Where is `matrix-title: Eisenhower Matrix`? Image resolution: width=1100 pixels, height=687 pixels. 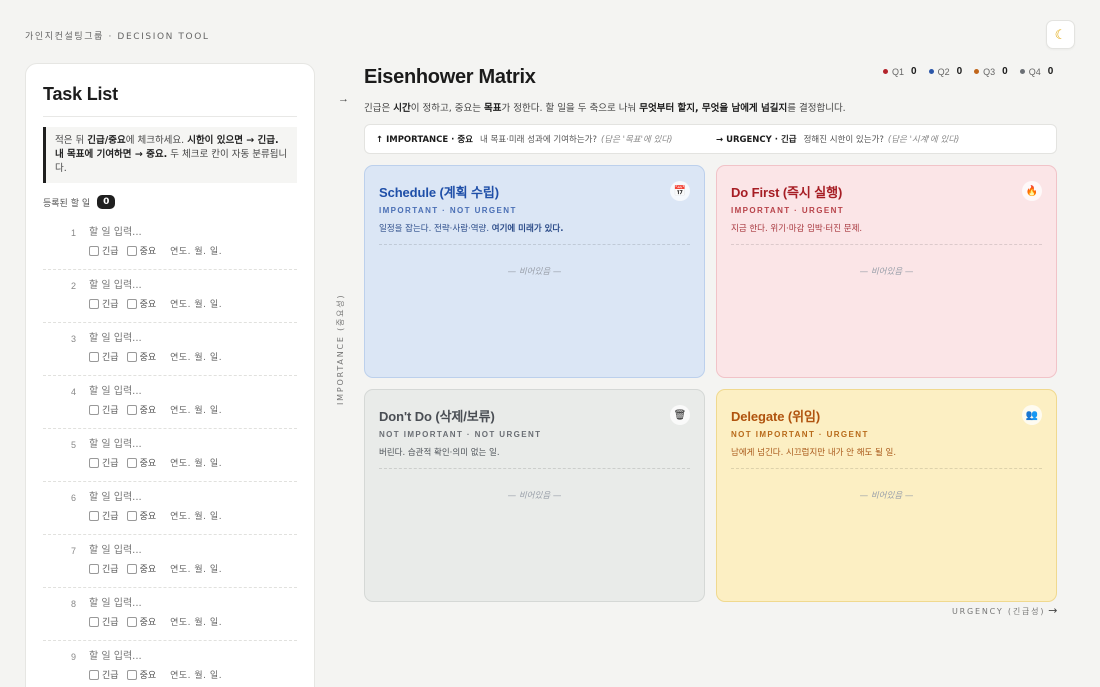
matrix-title: Eisenhower Matrix is located at coordinates (450, 77).